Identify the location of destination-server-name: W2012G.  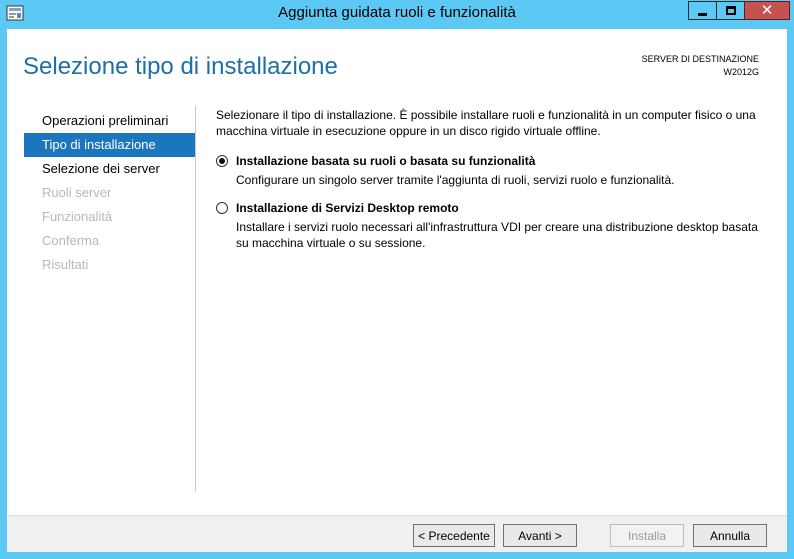
(741, 72).